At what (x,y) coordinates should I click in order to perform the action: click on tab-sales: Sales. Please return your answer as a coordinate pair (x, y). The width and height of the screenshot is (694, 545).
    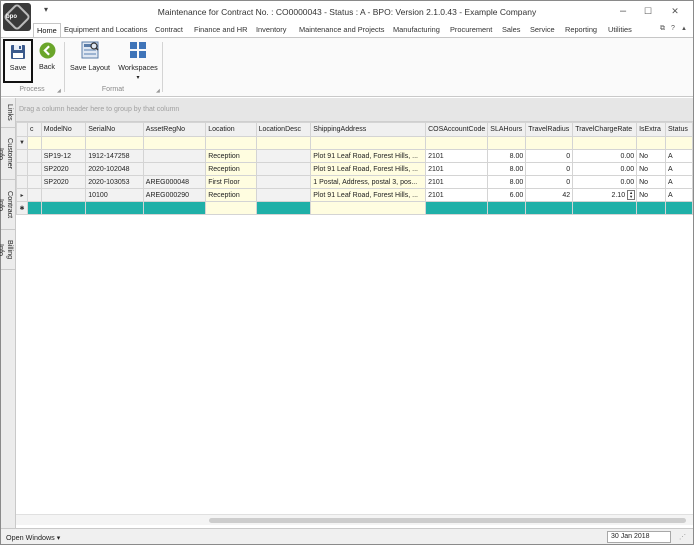
    Looking at the image, I should click on (511, 30).